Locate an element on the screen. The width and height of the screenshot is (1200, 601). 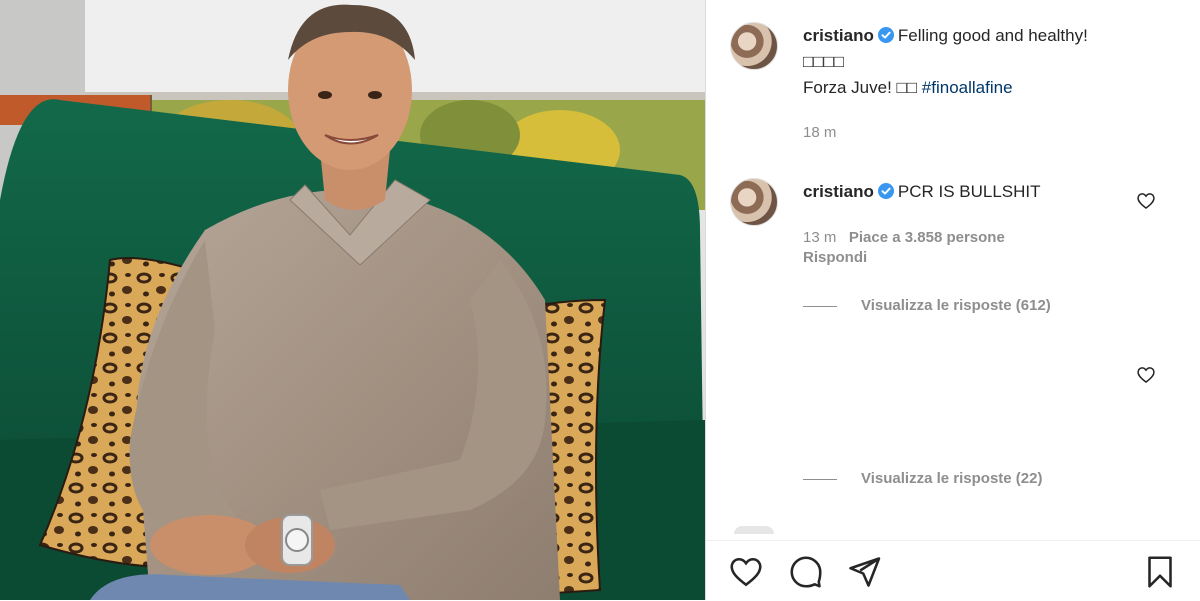
caption-line3: Forza Juve! □□ #finoallafine is located at coordinates (908, 88).